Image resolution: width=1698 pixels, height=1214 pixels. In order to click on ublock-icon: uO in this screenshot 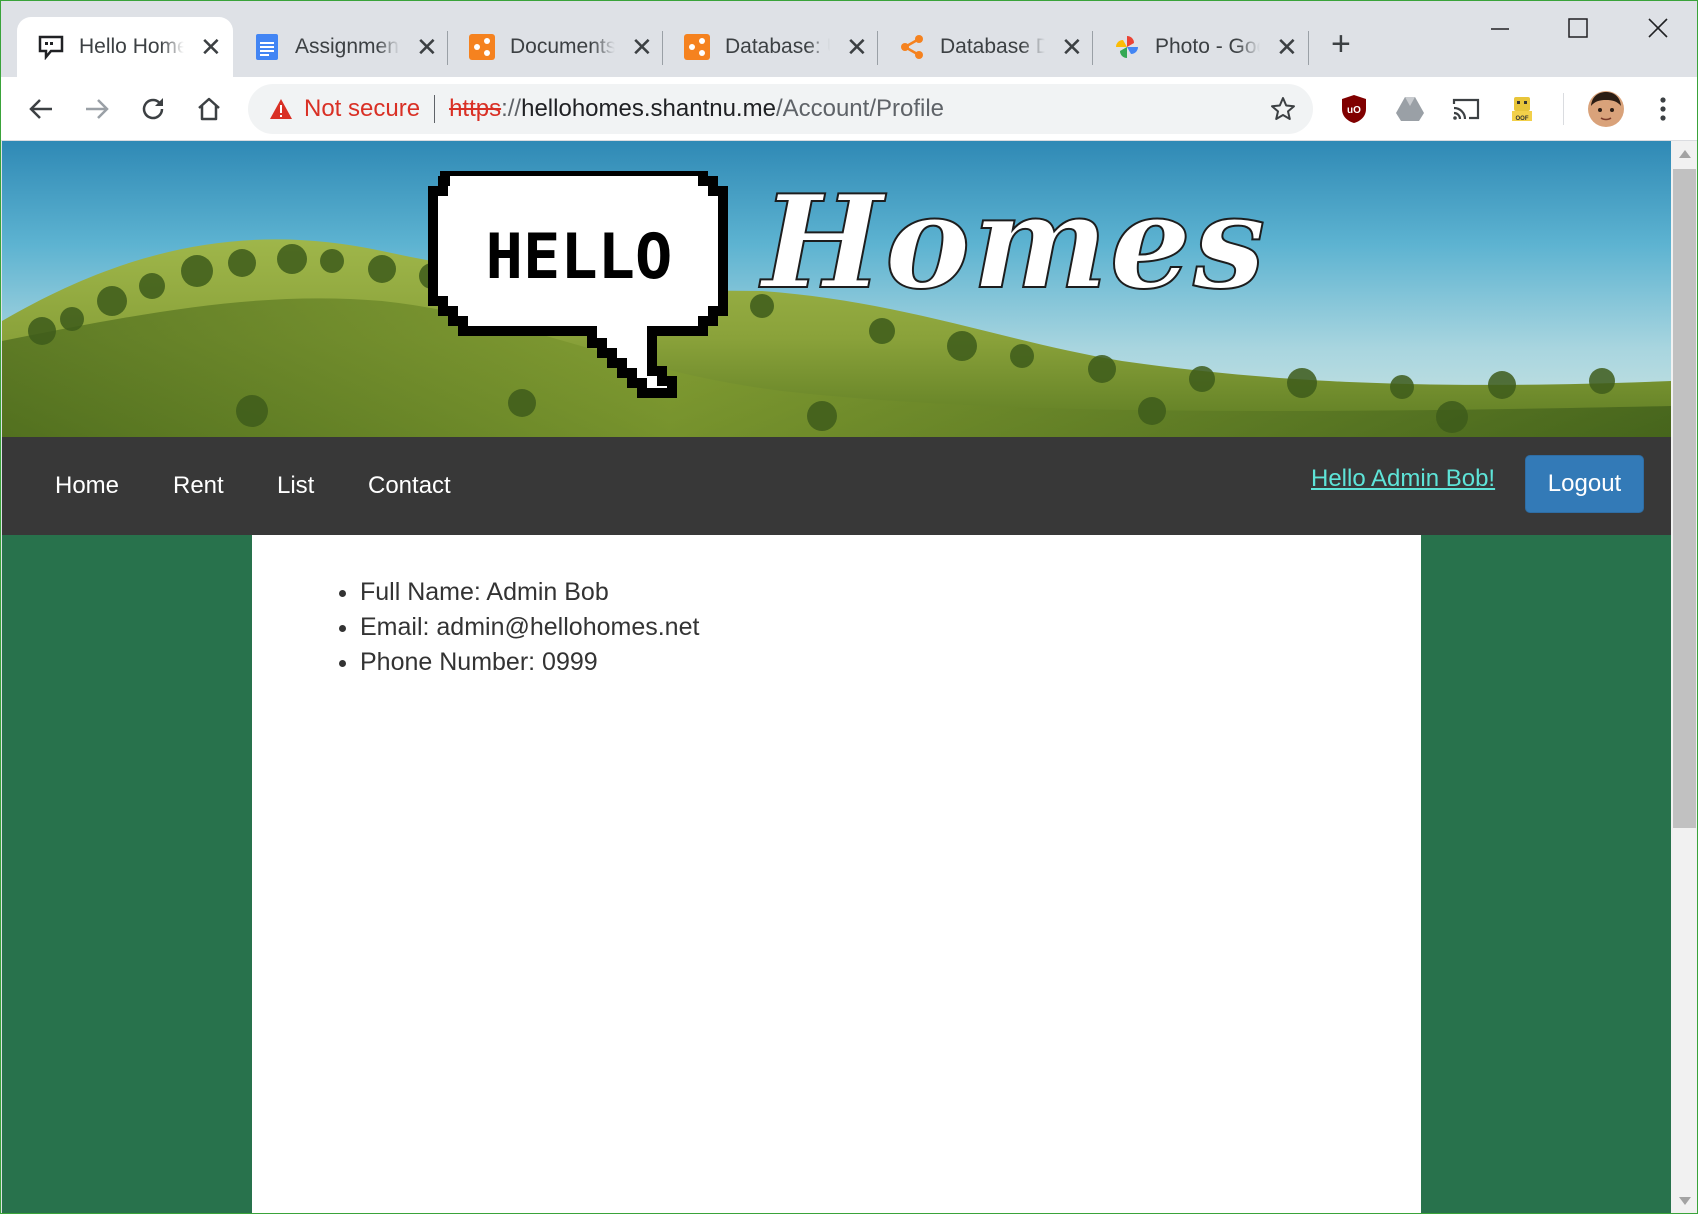, I will do `click(1354, 109)`.